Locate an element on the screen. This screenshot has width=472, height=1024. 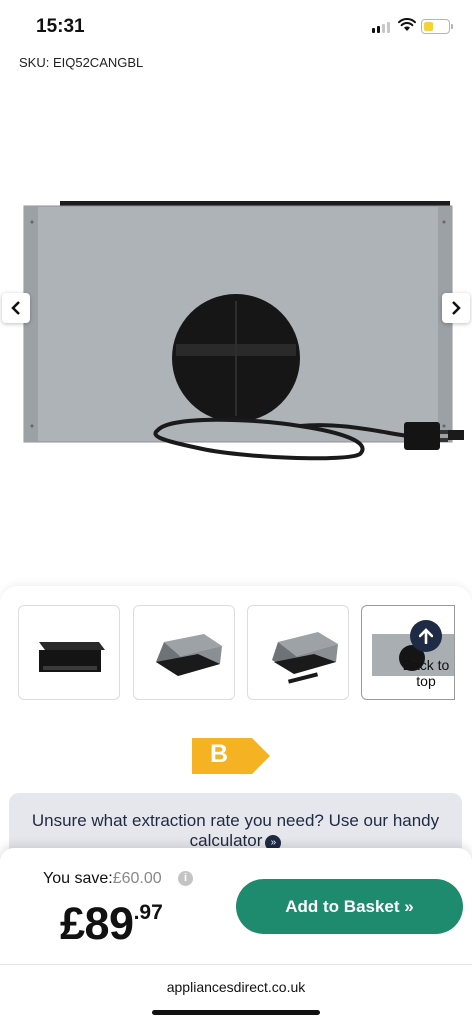
product-price: £89.97 is located at coordinates (111, 924).